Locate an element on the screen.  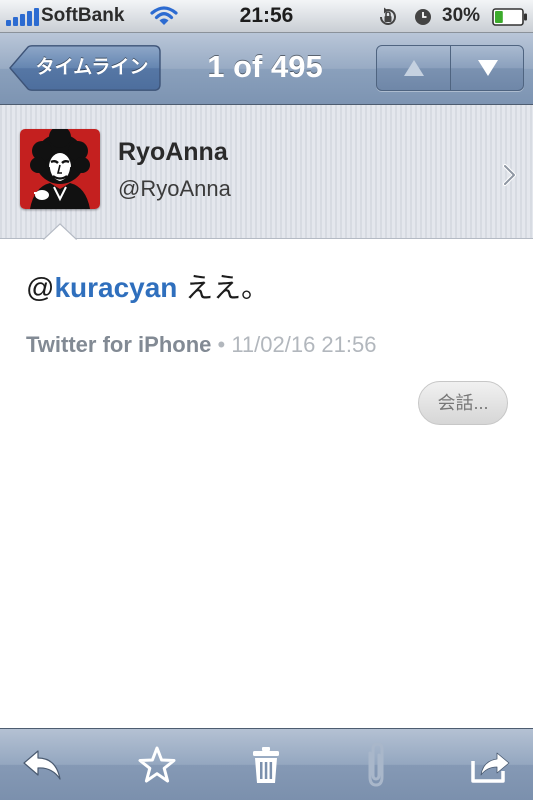
share-button is located at coordinates (491, 765).